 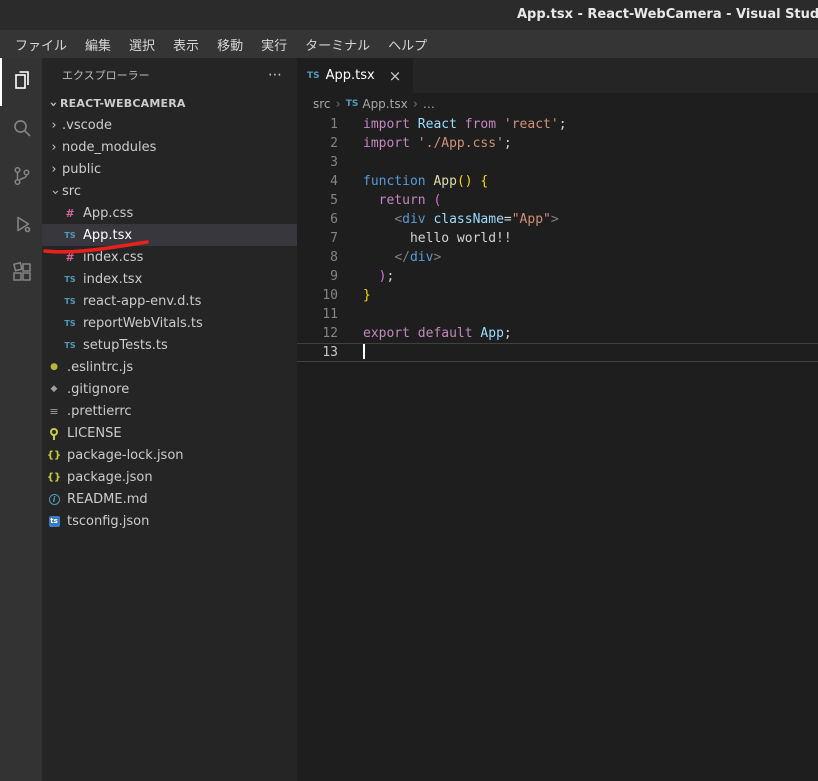 What do you see at coordinates (557, 295) in the screenshot?
I see `code-line-10: 10}` at bounding box center [557, 295].